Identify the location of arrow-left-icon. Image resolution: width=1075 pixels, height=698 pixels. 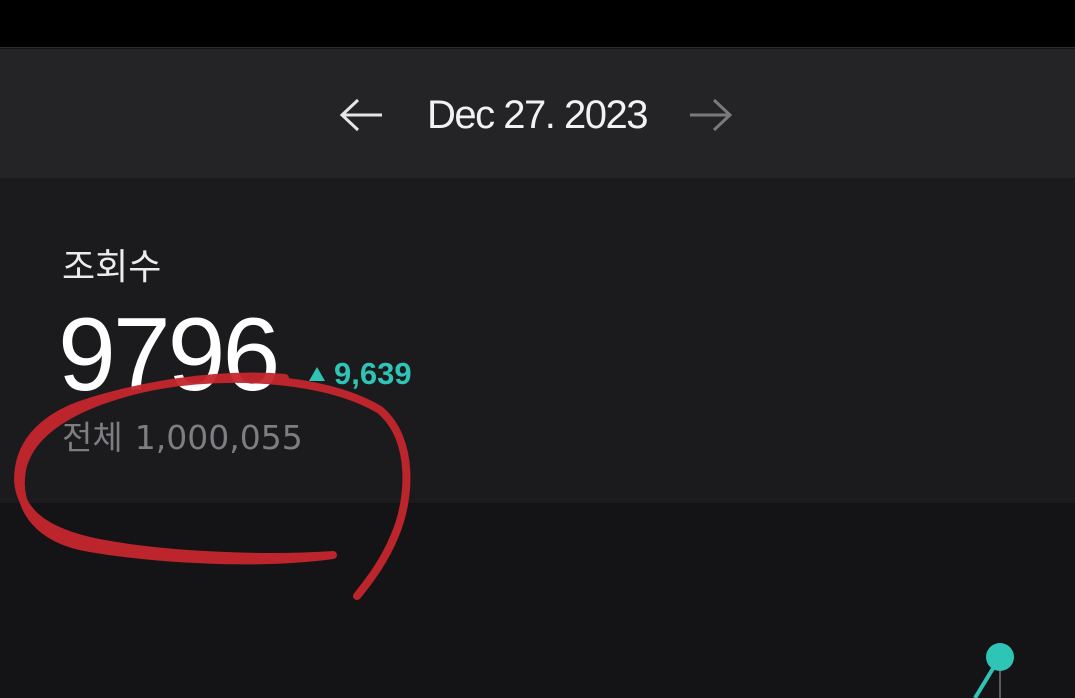
(360, 115).